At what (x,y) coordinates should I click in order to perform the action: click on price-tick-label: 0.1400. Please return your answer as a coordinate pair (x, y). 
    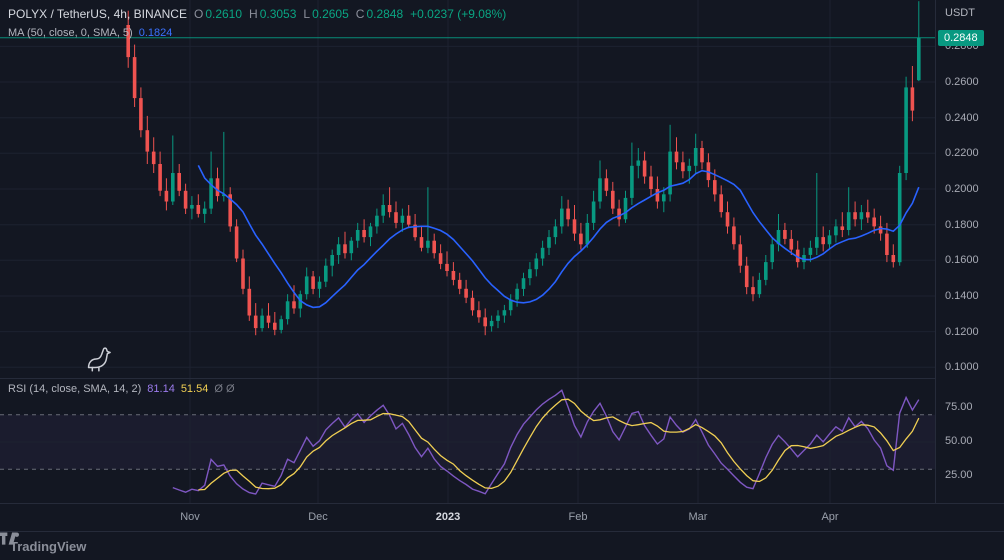
    Looking at the image, I should click on (962, 295).